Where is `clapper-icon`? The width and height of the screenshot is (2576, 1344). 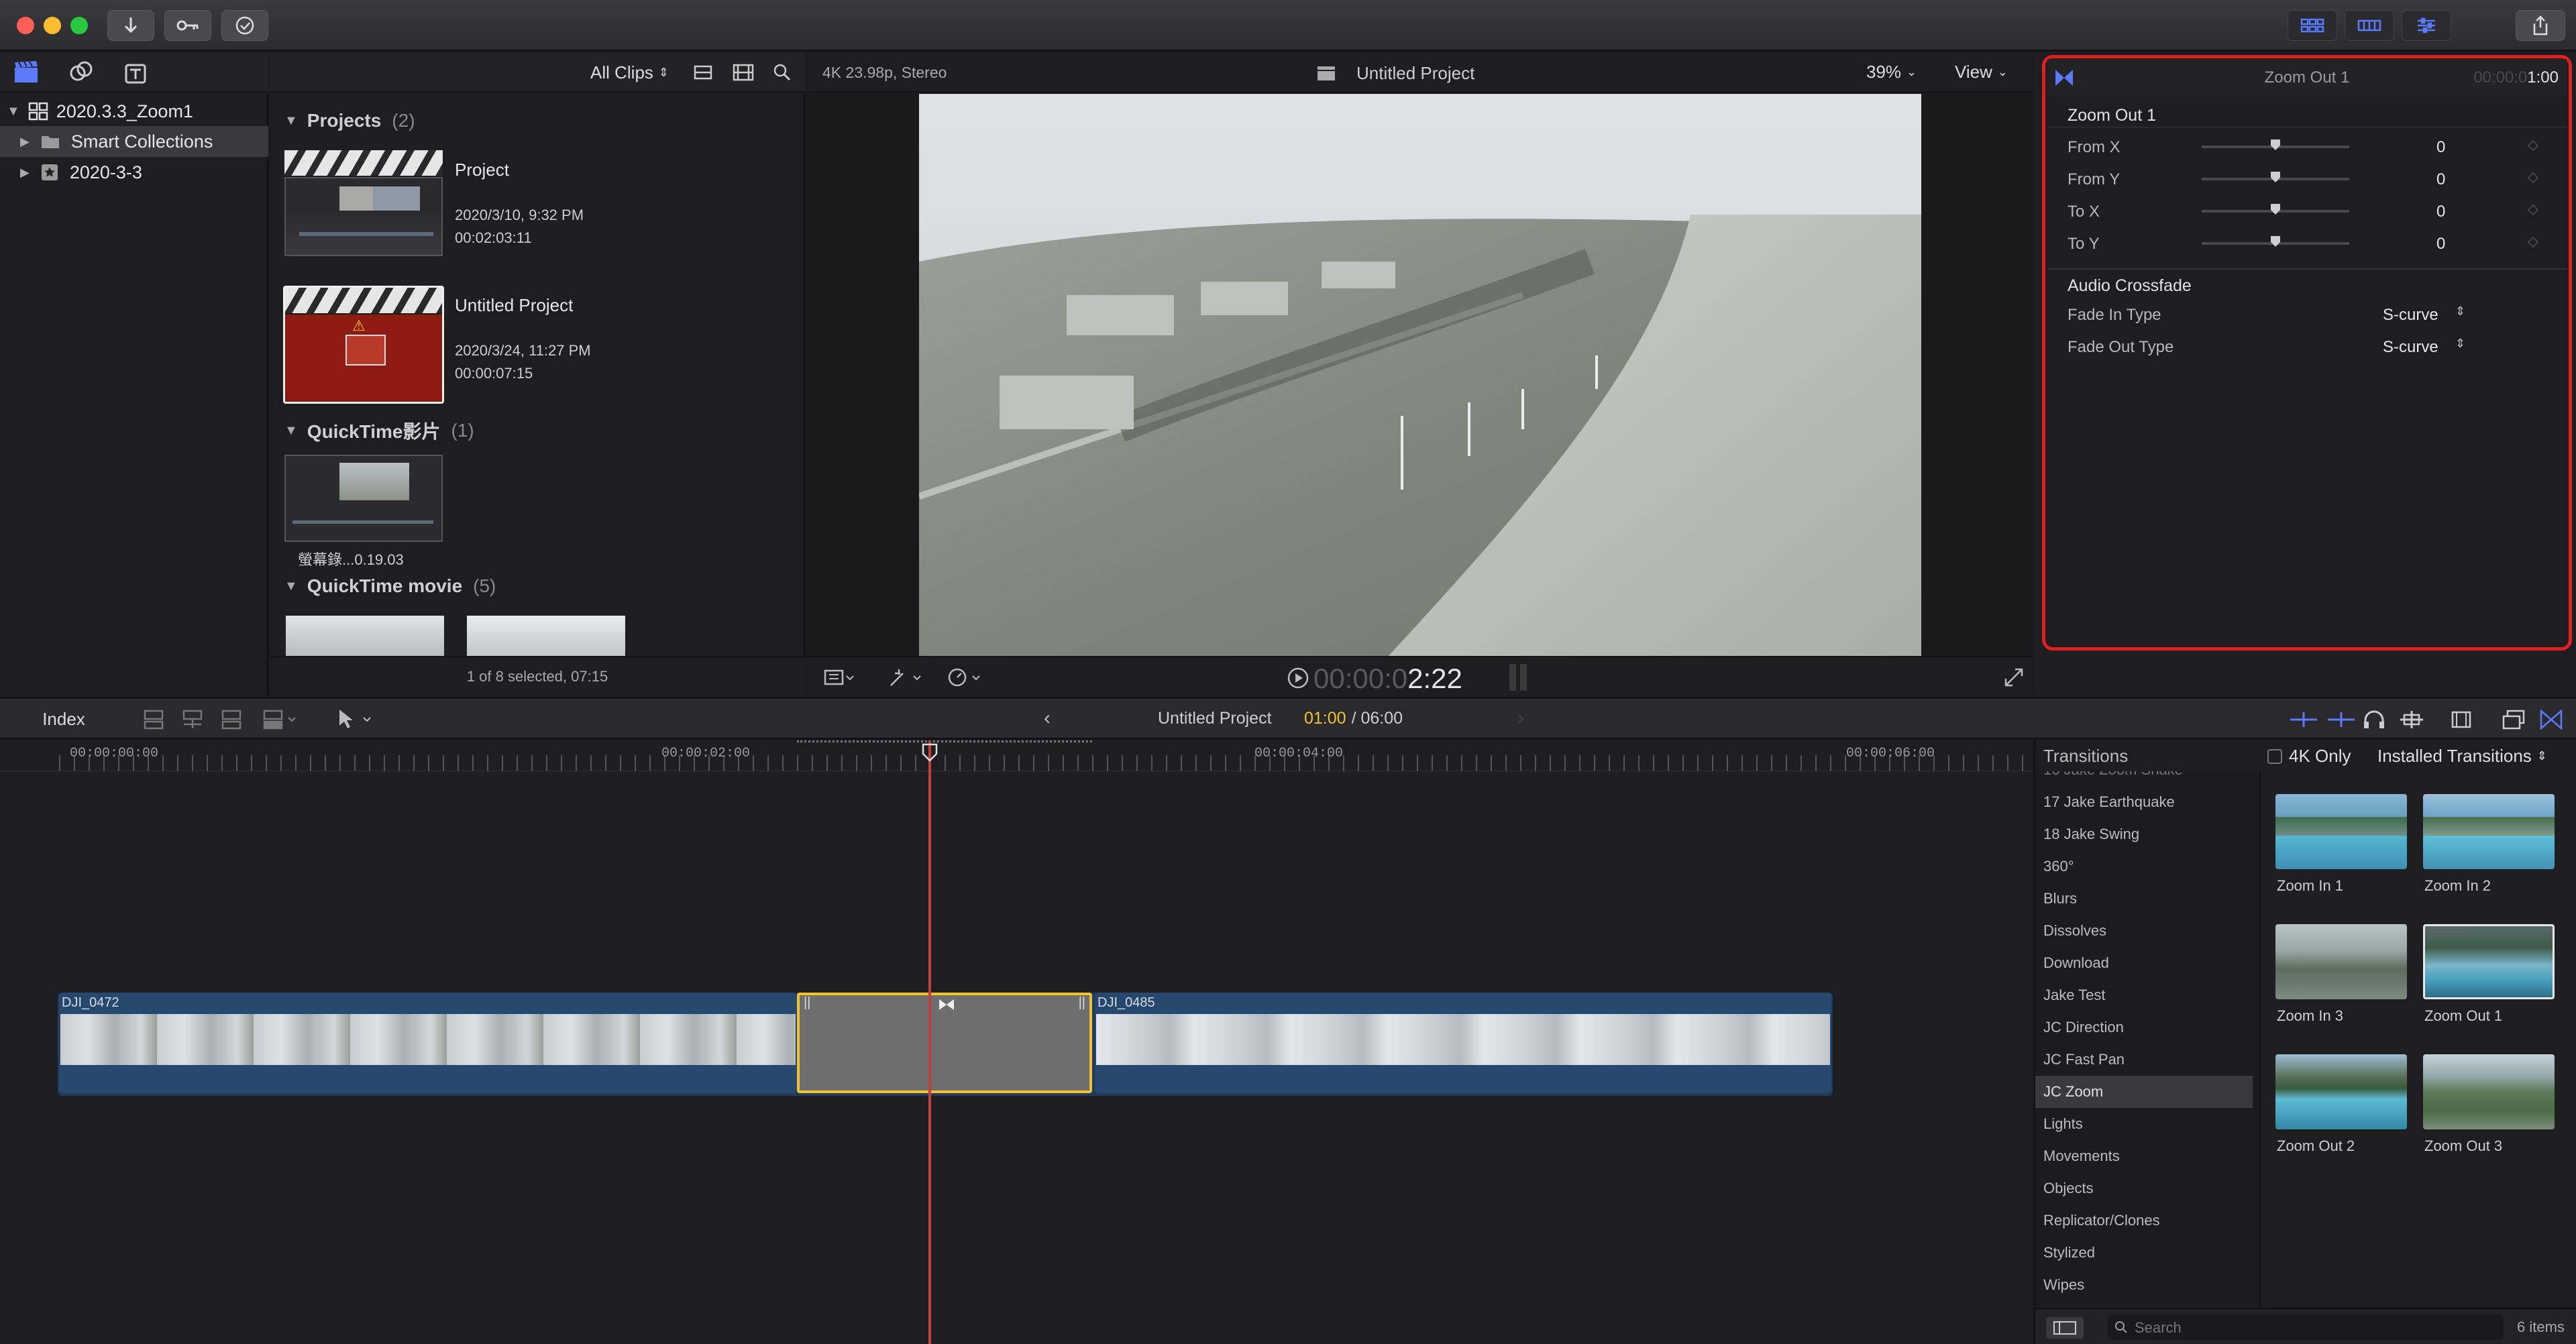
clapper-icon is located at coordinates (26, 72).